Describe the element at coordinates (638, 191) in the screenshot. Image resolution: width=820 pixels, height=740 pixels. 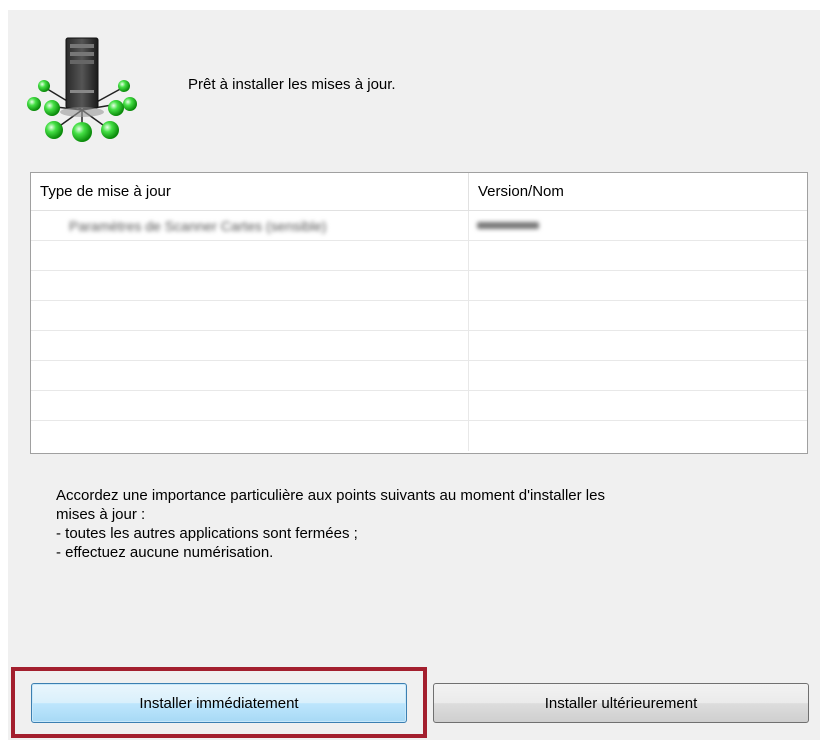
I see `column-header-version: Version/Nom` at that location.